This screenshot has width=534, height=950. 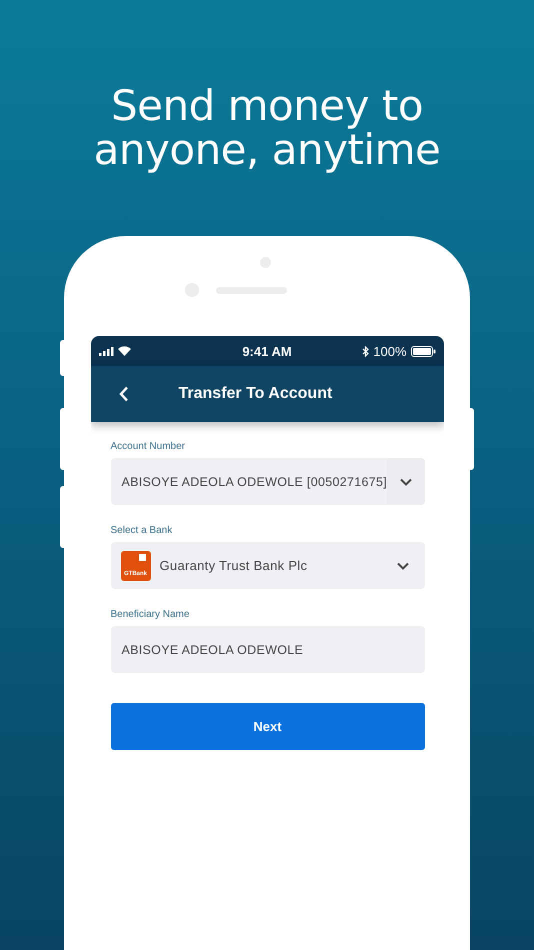 What do you see at coordinates (255, 394) in the screenshot?
I see `screen-title: Transfer To Account` at bounding box center [255, 394].